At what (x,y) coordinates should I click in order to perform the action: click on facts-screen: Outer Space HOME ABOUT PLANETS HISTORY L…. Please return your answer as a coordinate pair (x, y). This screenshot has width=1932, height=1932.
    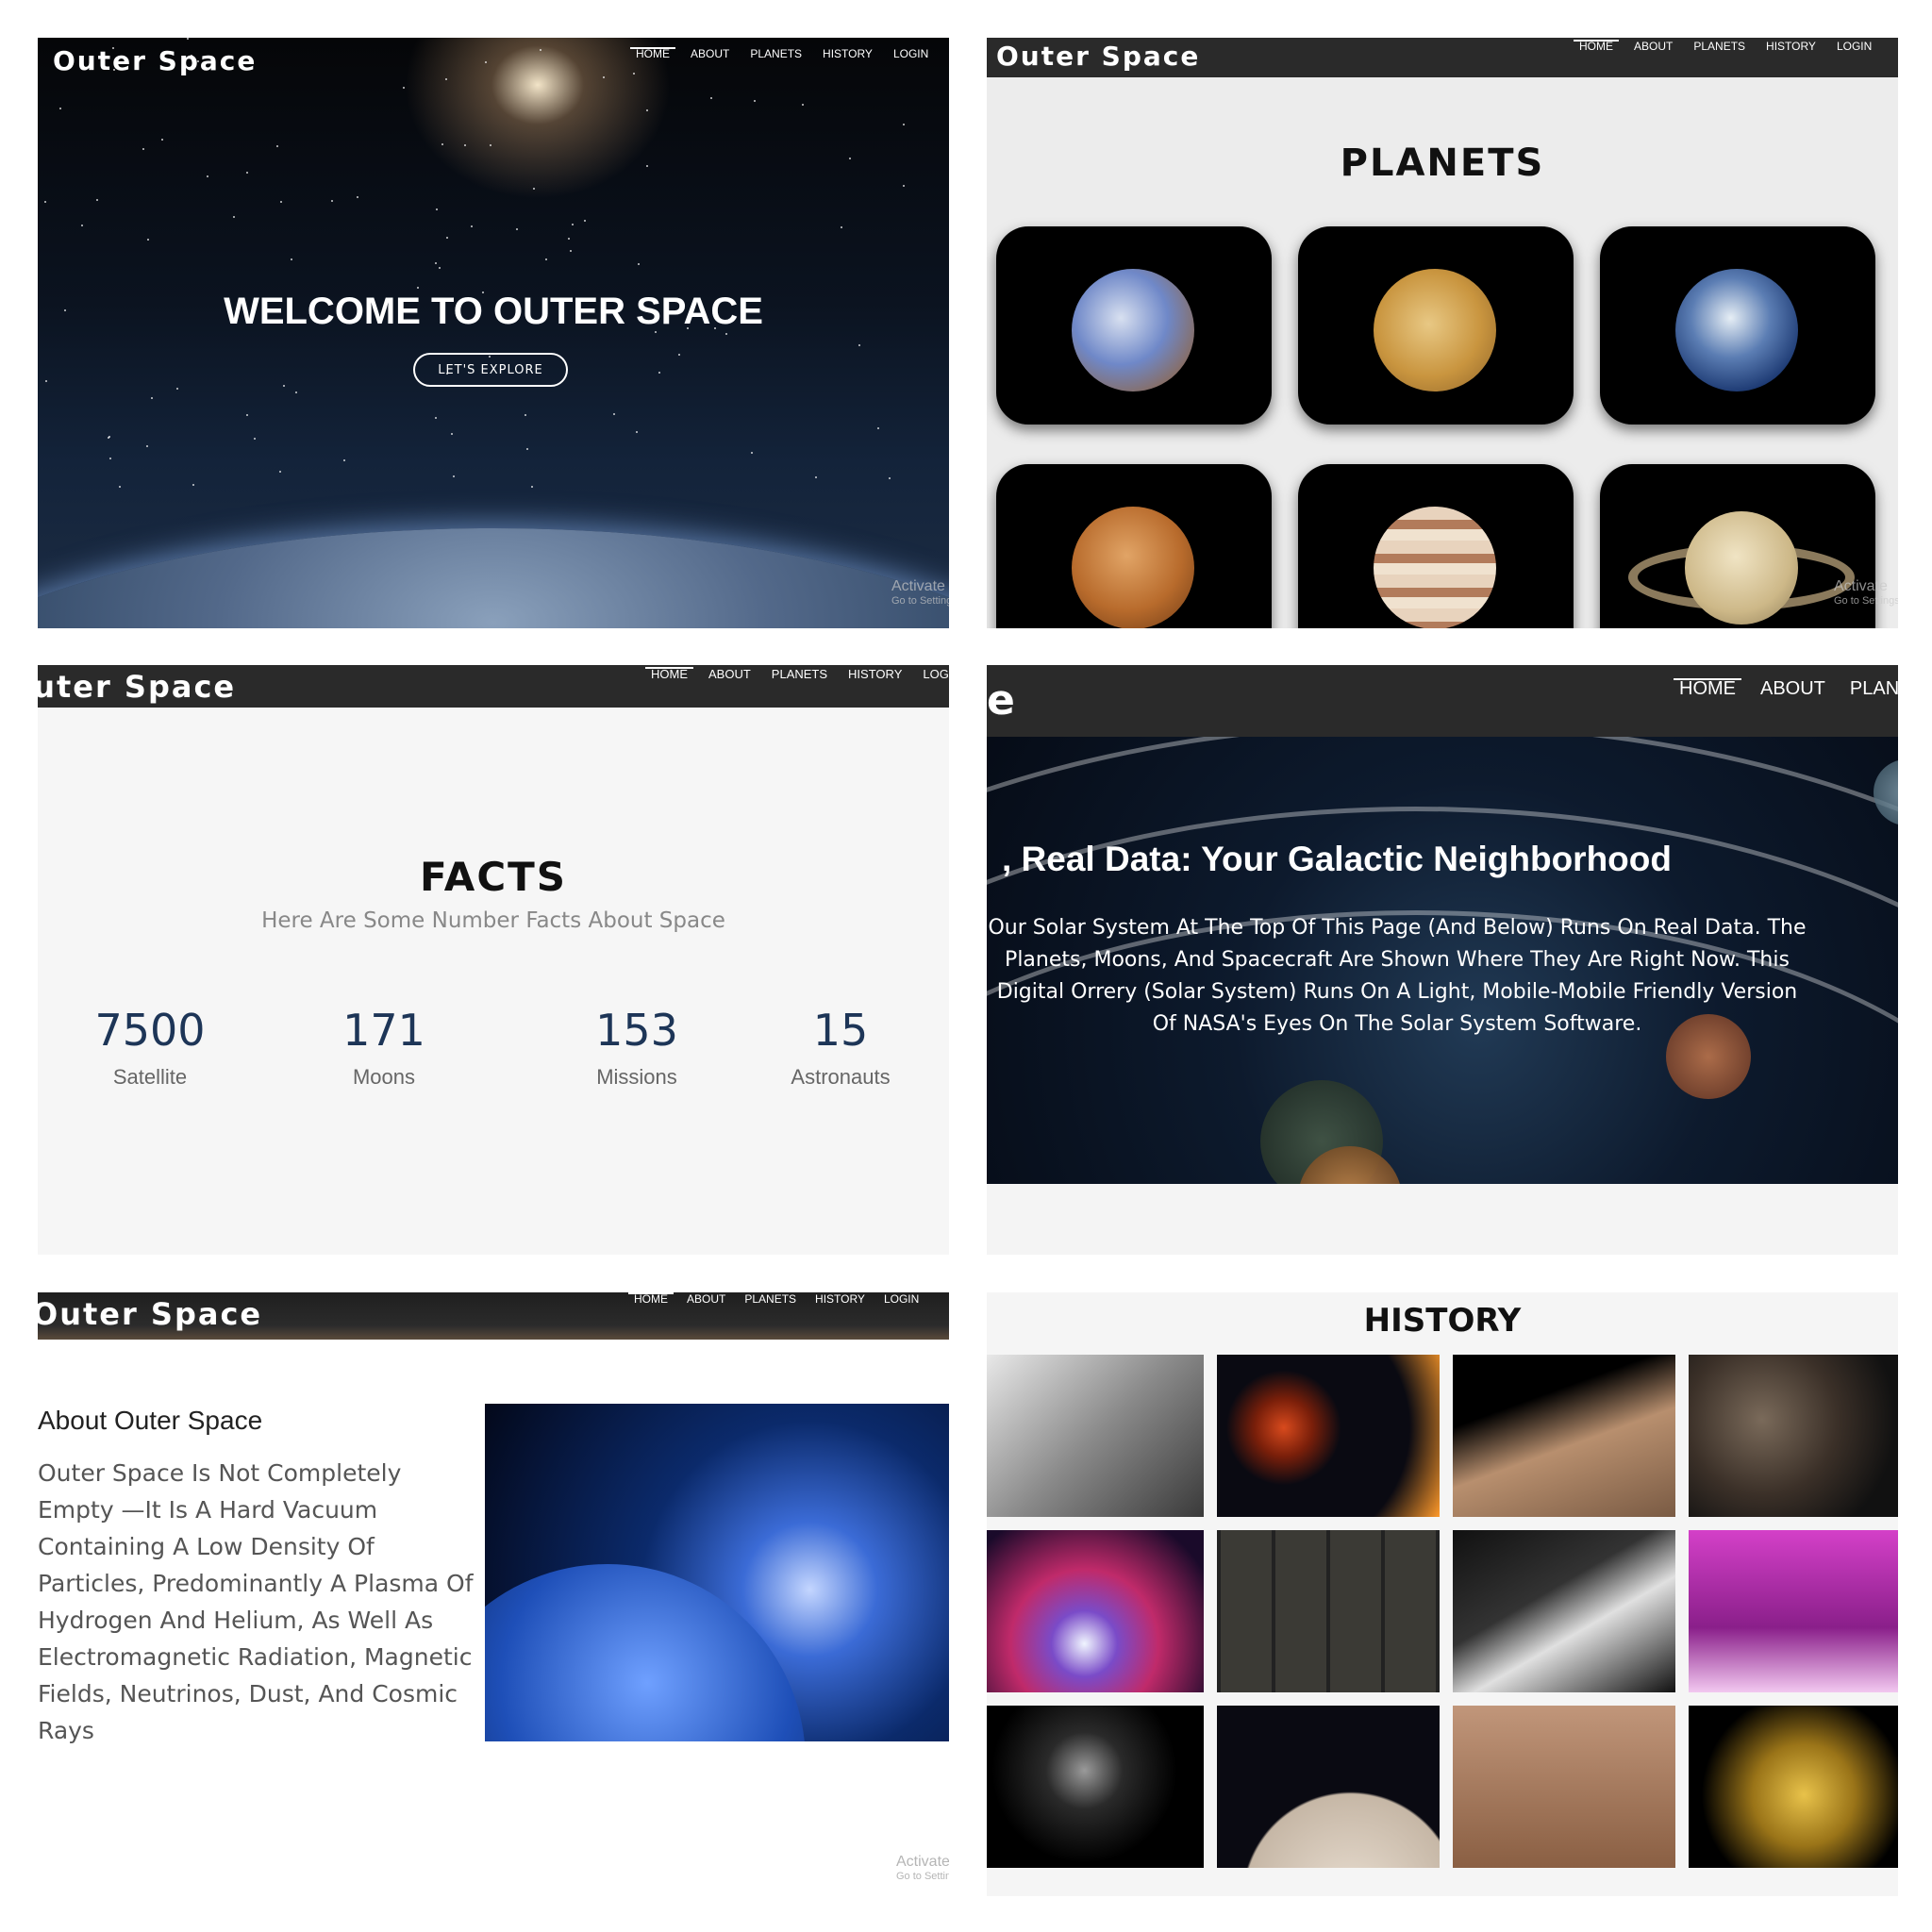
    Looking at the image, I should click on (494, 960).